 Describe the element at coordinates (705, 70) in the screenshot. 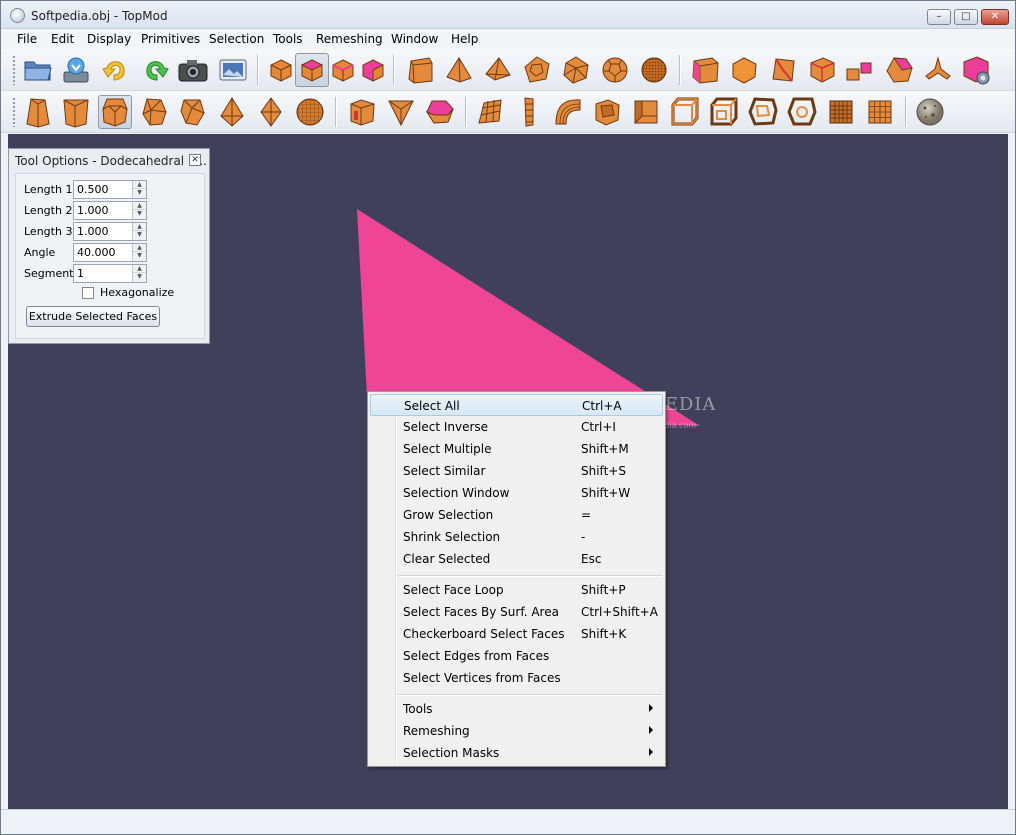

I see `insert-edge-icon` at that location.